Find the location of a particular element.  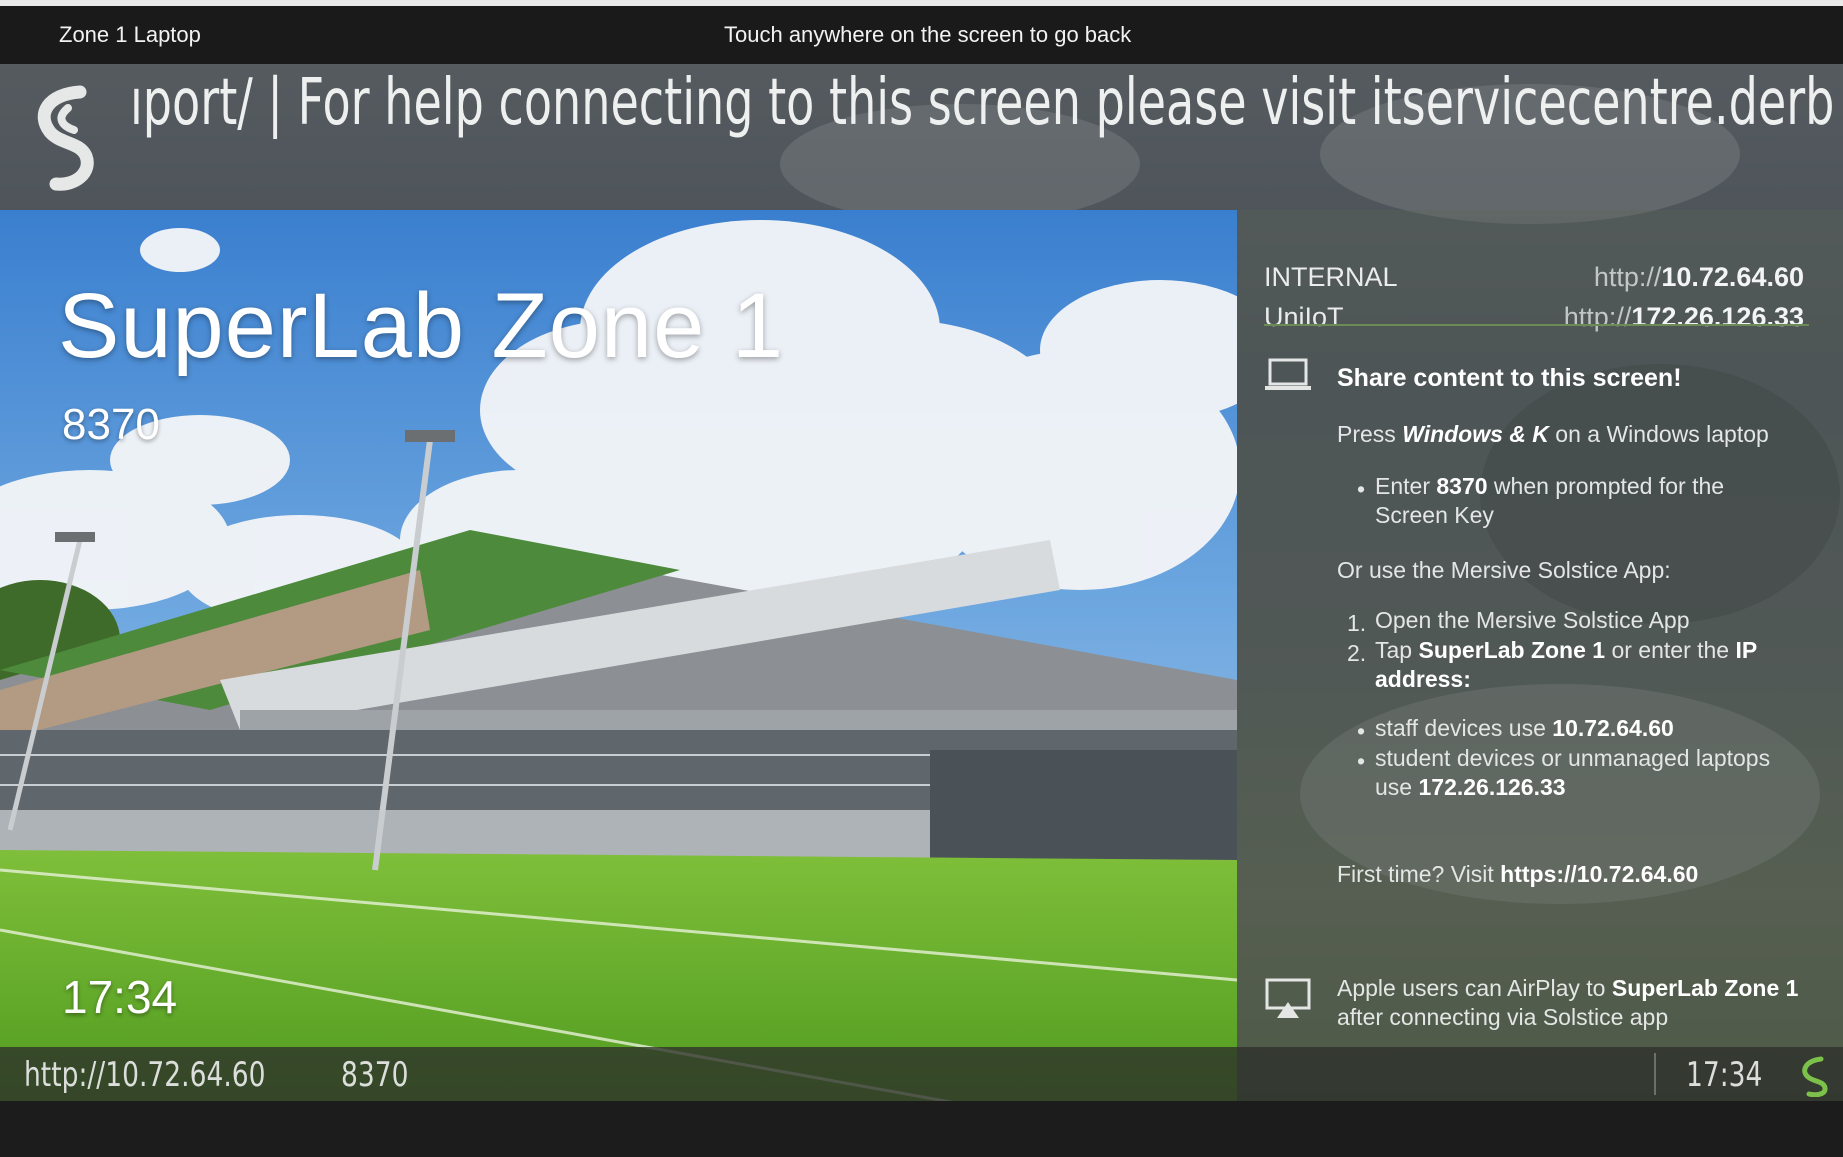

step-number: 2. is located at coordinates (1357, 653).